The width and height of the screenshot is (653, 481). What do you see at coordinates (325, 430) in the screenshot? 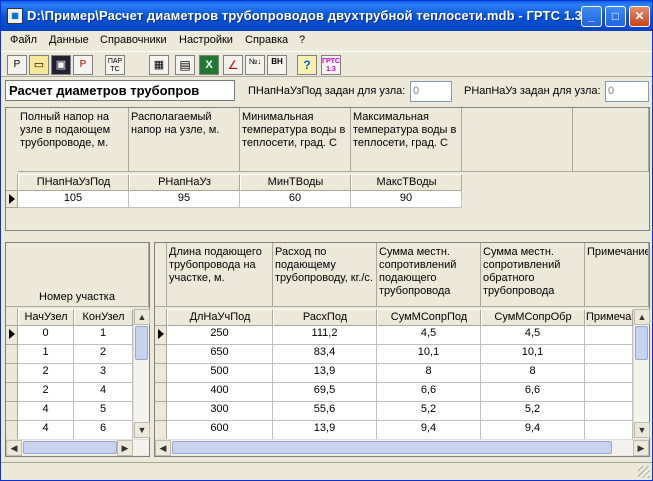
I see `table-cell: 13,9` at bounding box center [325, 430].